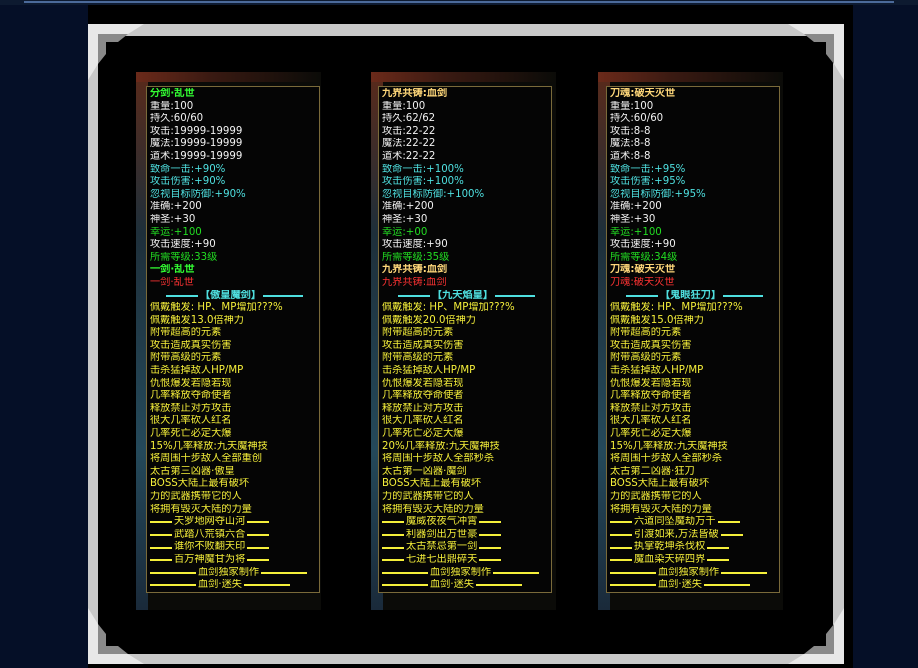 This screenshot has width=918, height=668. I want to click on item-poem: 太古禁忌第一剑, so click(466, 547).